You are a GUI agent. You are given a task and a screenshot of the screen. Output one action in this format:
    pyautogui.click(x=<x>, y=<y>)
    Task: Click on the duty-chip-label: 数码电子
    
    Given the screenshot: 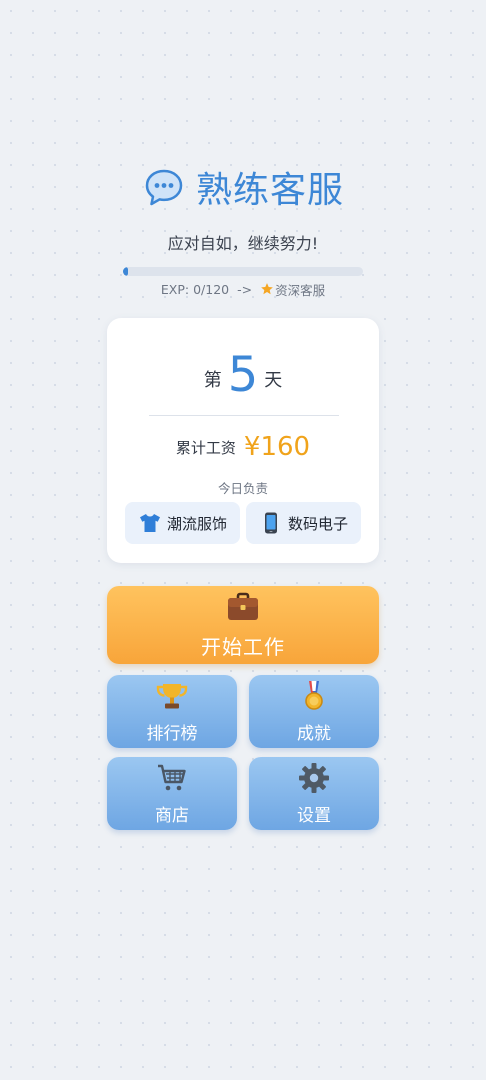 What is the action you would take?
    pyautogui.click(x=317, y=523)
    